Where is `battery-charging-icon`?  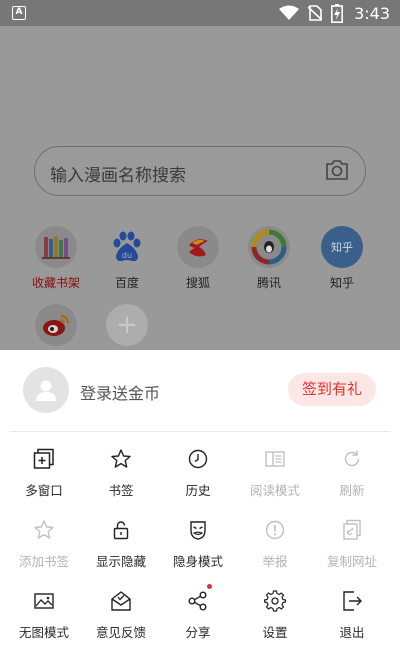 battery-charging-icon is located at coordinates (337, 13).